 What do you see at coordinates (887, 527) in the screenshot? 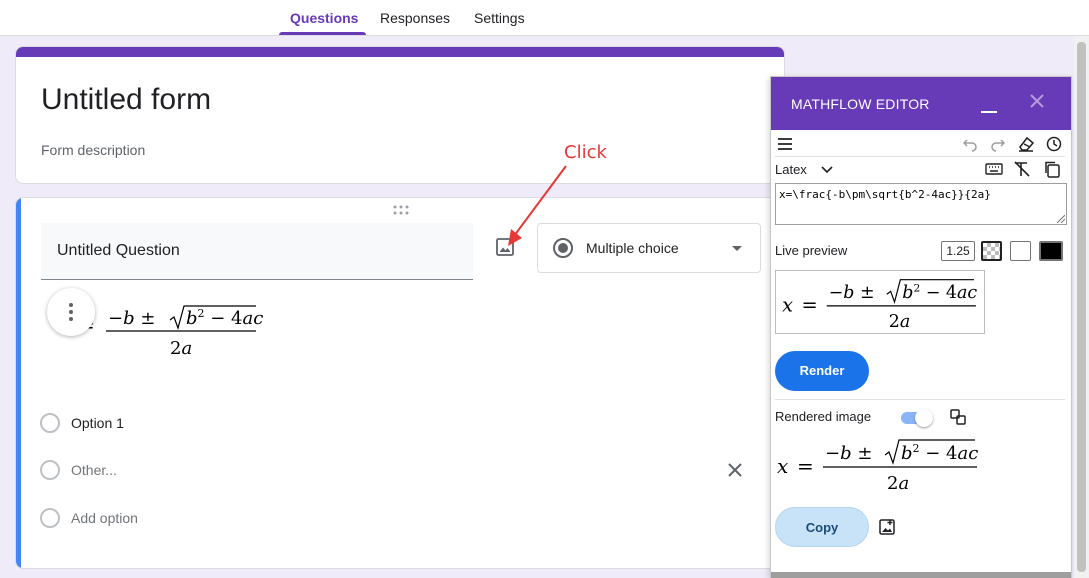
I see `insert-image-icon` at bounding box center [887, 527].